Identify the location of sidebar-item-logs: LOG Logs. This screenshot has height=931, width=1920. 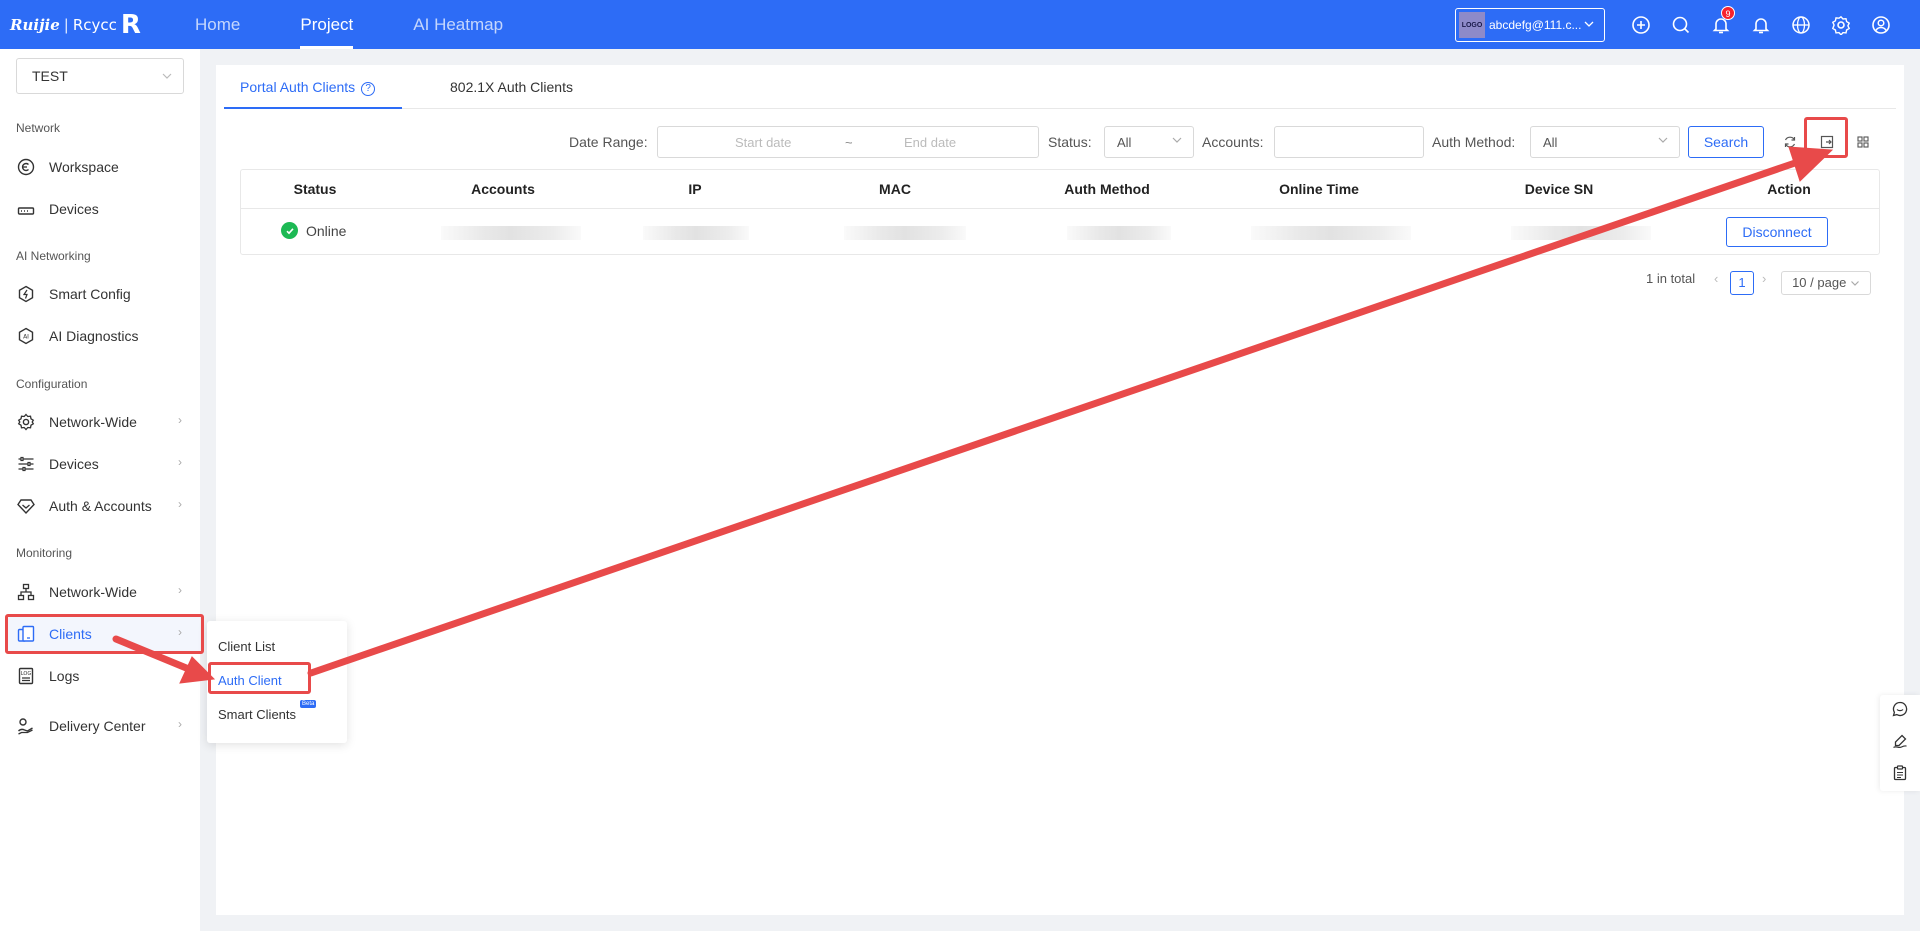
(103, 676).